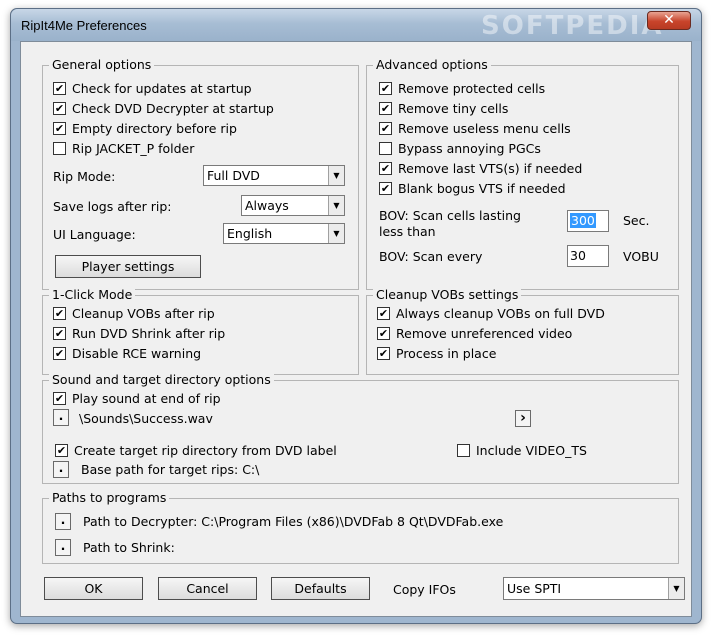 The width and height of the screenshot is (720, 642). Describe the element at coordinates (93, 588) in the screenshot. I see `ok-button: OK` at that location.